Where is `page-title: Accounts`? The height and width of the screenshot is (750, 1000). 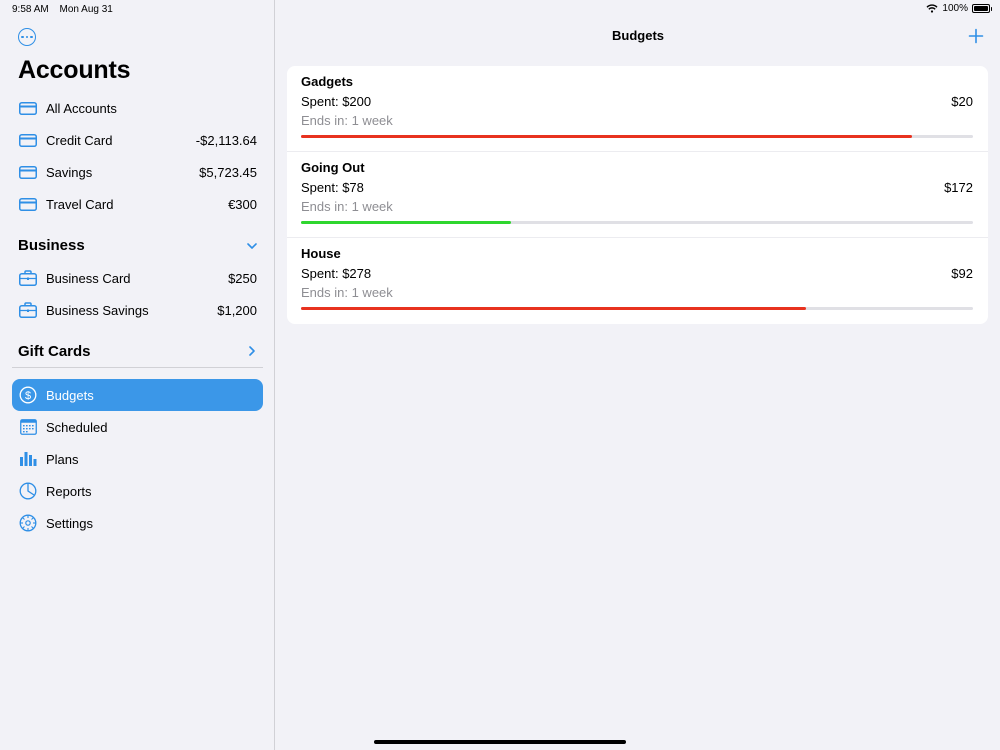
page-title: Accounts is located at coordinates (74, 70).